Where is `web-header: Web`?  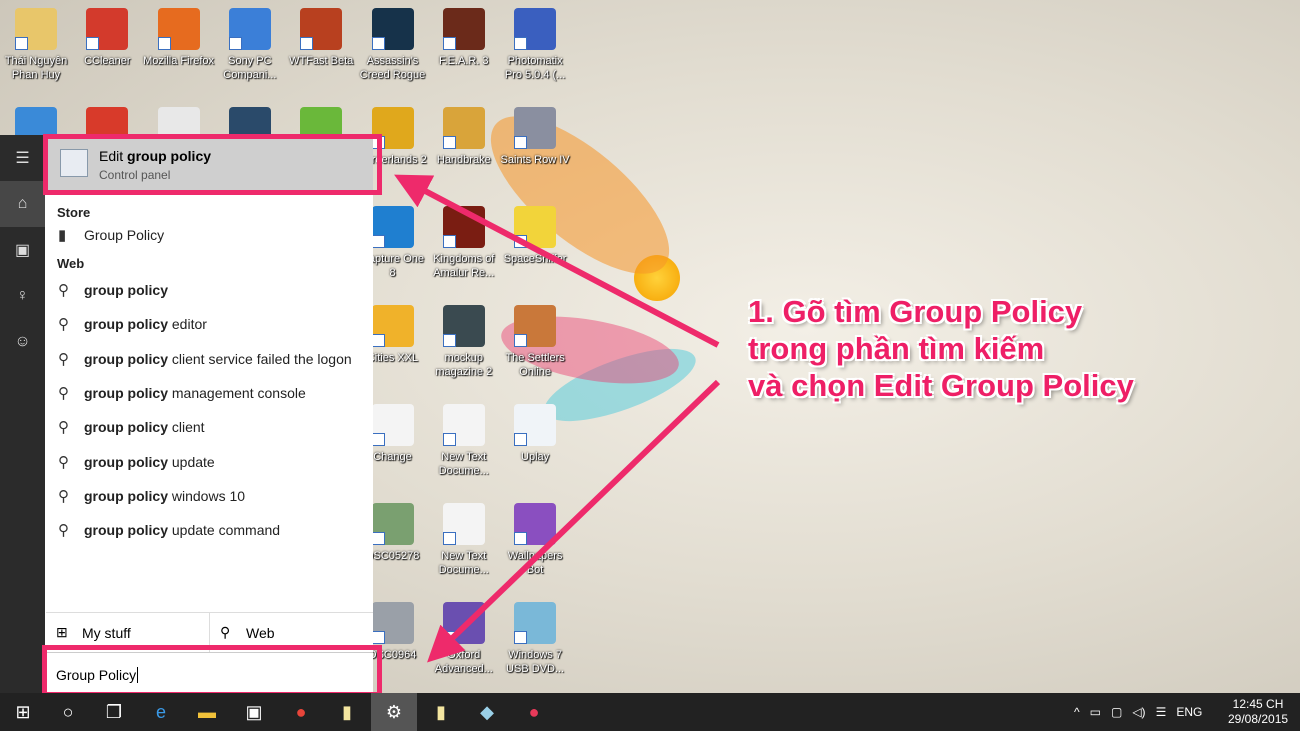 web-header: Web is located at coordinates (71, 263).